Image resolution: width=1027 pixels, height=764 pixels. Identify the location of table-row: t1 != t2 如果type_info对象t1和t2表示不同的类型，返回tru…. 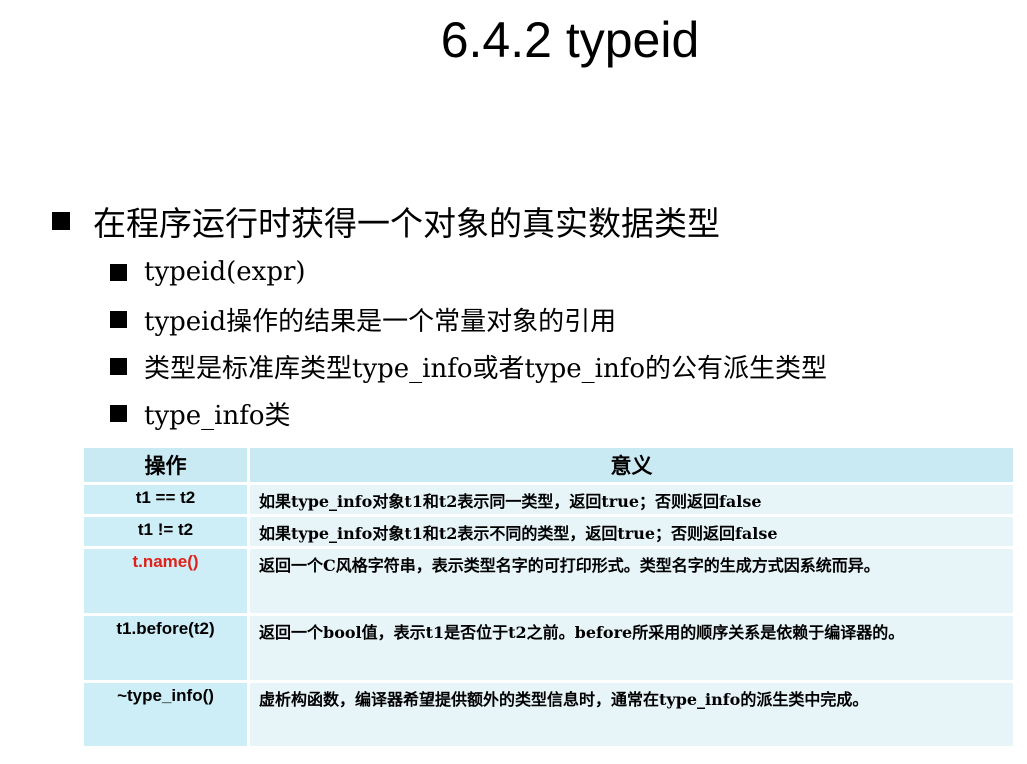
(548, 533).